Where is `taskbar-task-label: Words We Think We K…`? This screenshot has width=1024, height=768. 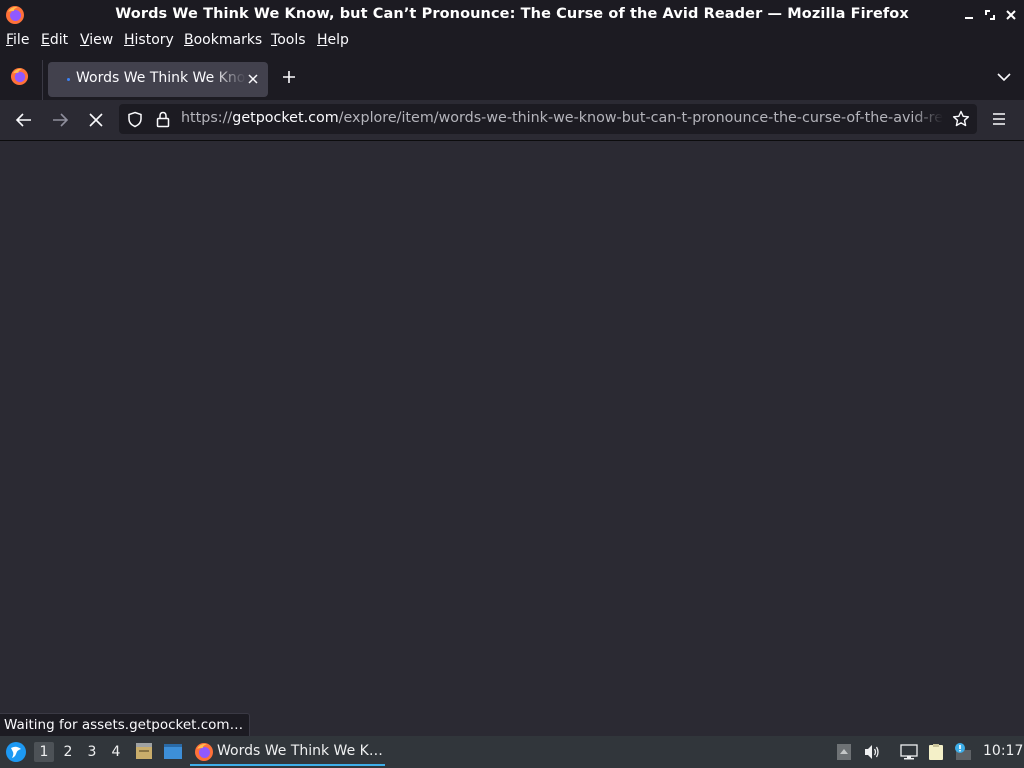 taskbar-task-label: Words We Think We K… is located at coordinates (300, 751).